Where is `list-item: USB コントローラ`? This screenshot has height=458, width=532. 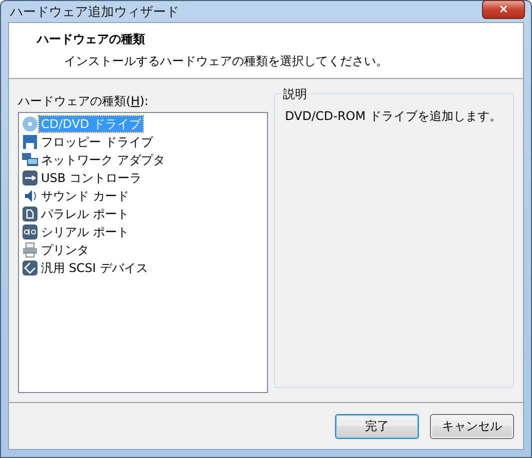
list-item: USB コントローラ is located at coordinates (91, 178).